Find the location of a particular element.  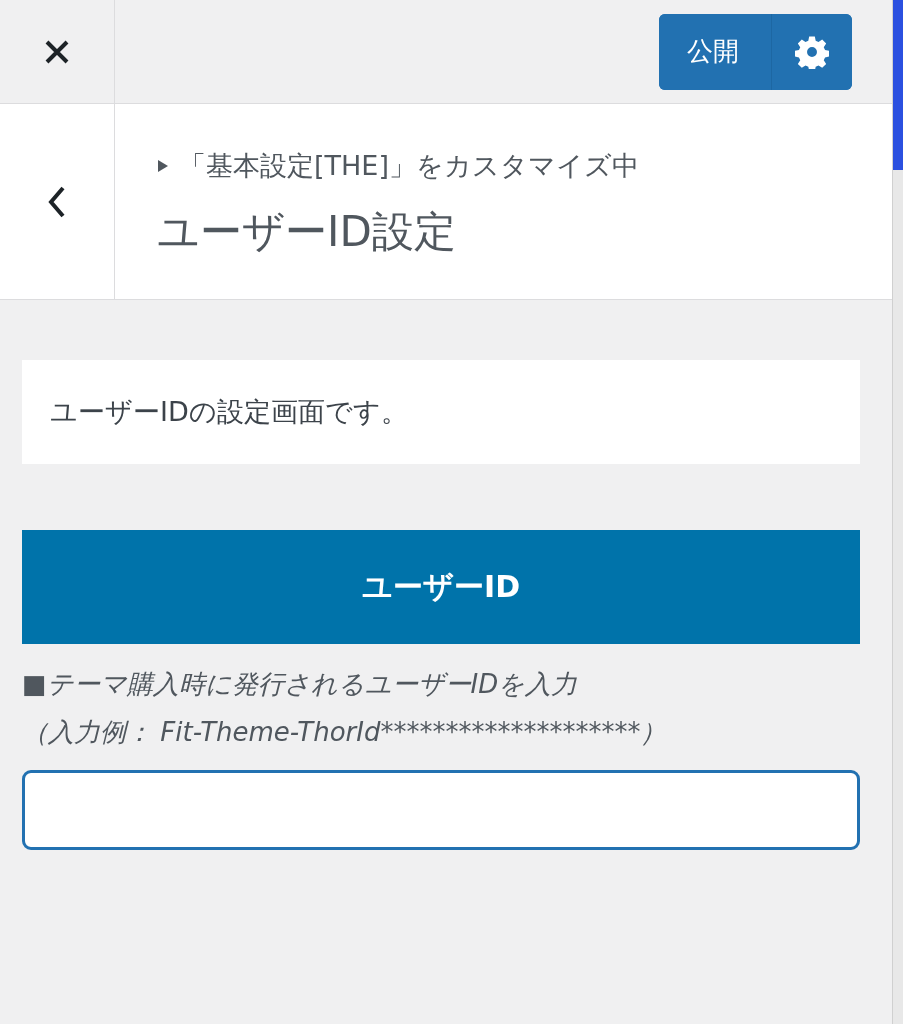

close-icon is located at coordinates (57, 51).